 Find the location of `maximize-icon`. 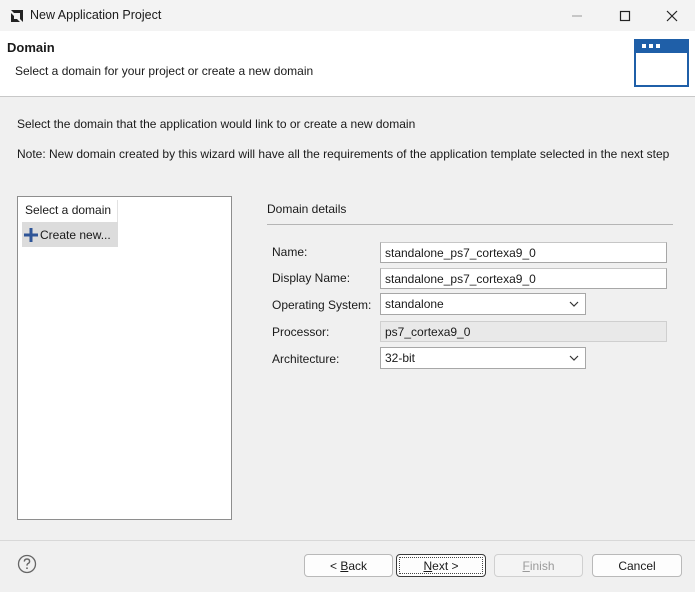

maximize-icon is located at coordinates (625, 15).